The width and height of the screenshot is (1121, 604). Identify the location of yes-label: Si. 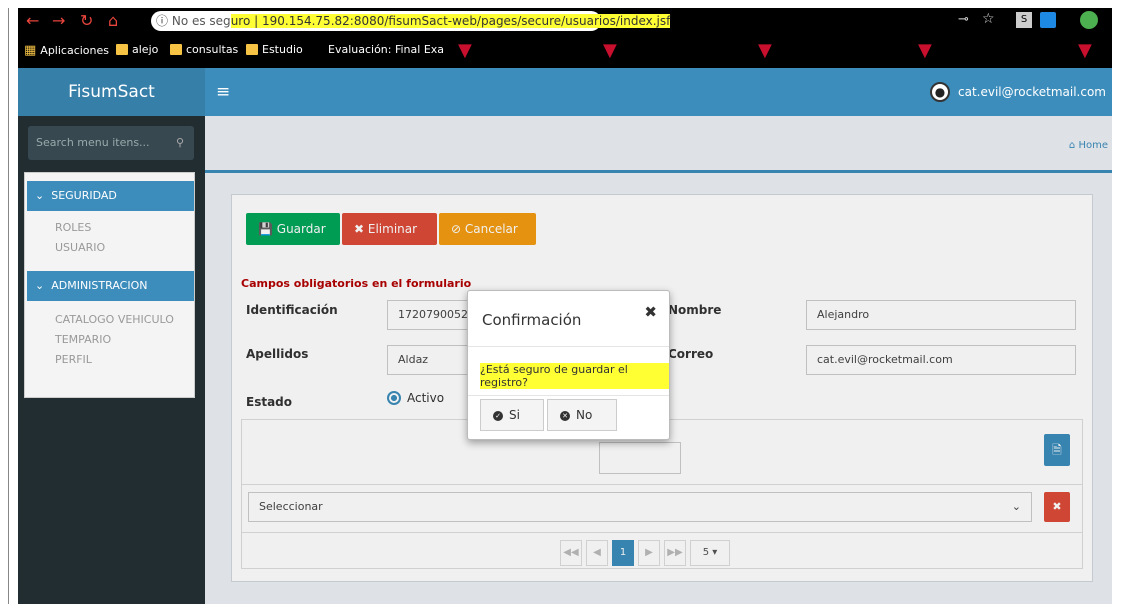
(514, 415).